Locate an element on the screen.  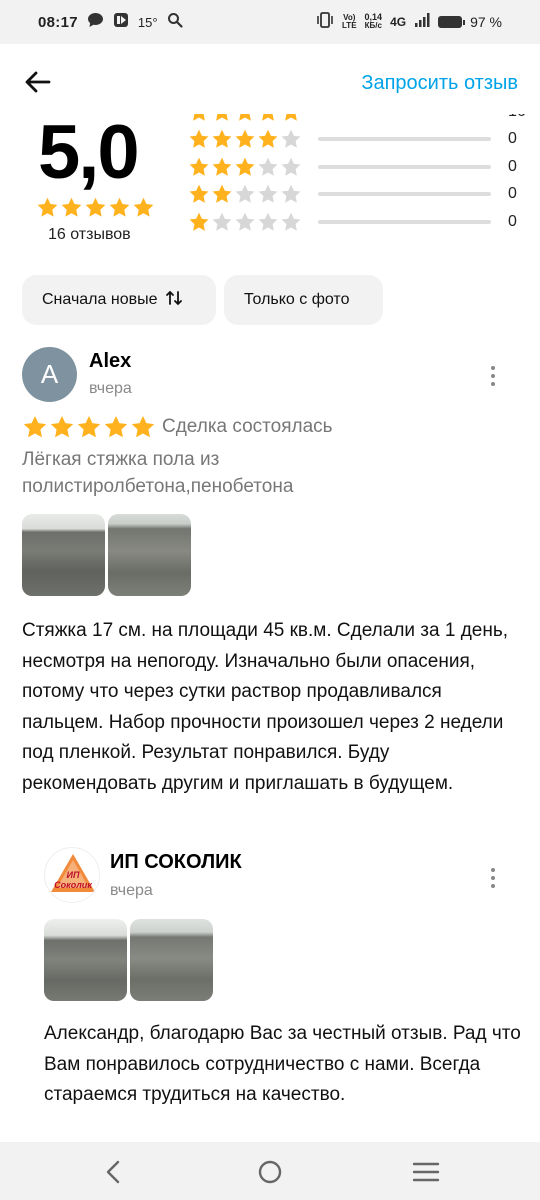
net-speed: 0,14 КБ/с is located at coordinates (374, 21).